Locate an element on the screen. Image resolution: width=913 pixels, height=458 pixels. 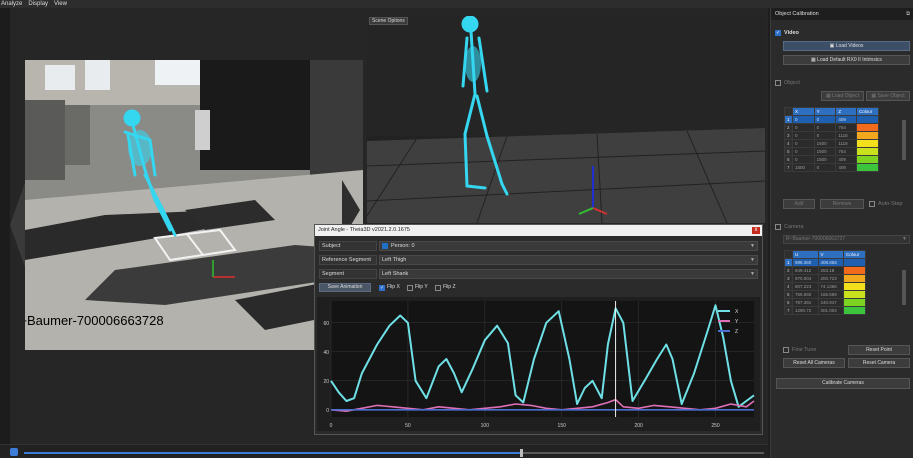
load-object-button: ▦ Load Object is located at coordinates (842, 96).